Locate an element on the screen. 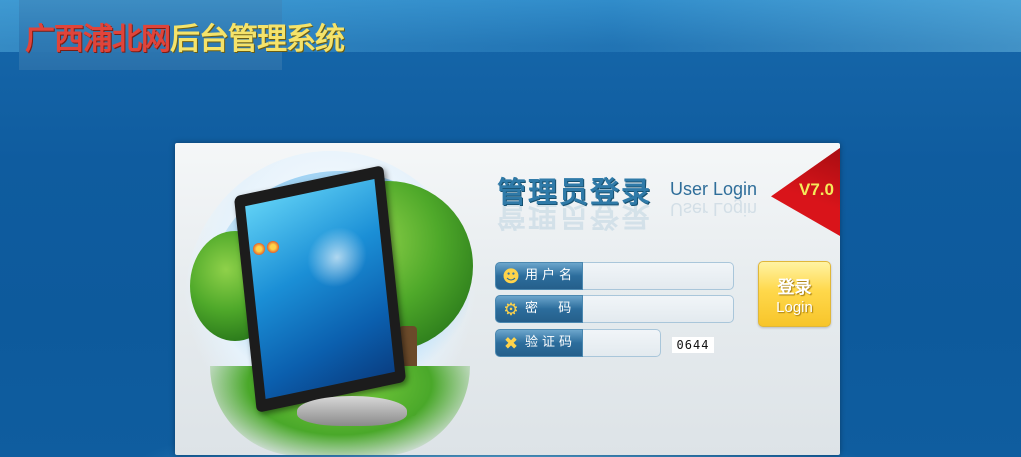 Image resolution: width=1021 pixels, height=457 pixels. password-input is located at coordinates (658, 309).